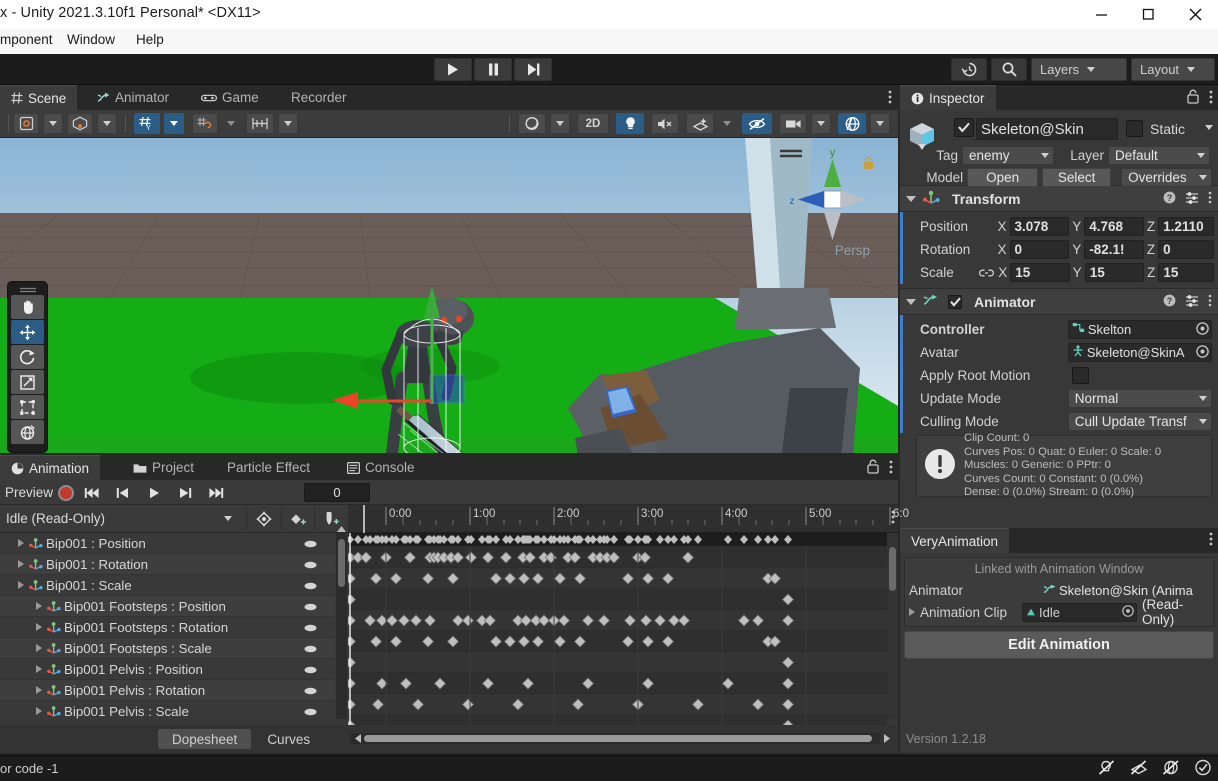 Image resolution: width=1218 pixels, height=781 pixels. I want to click on scale-x-field: 15, so click(1040, 272).